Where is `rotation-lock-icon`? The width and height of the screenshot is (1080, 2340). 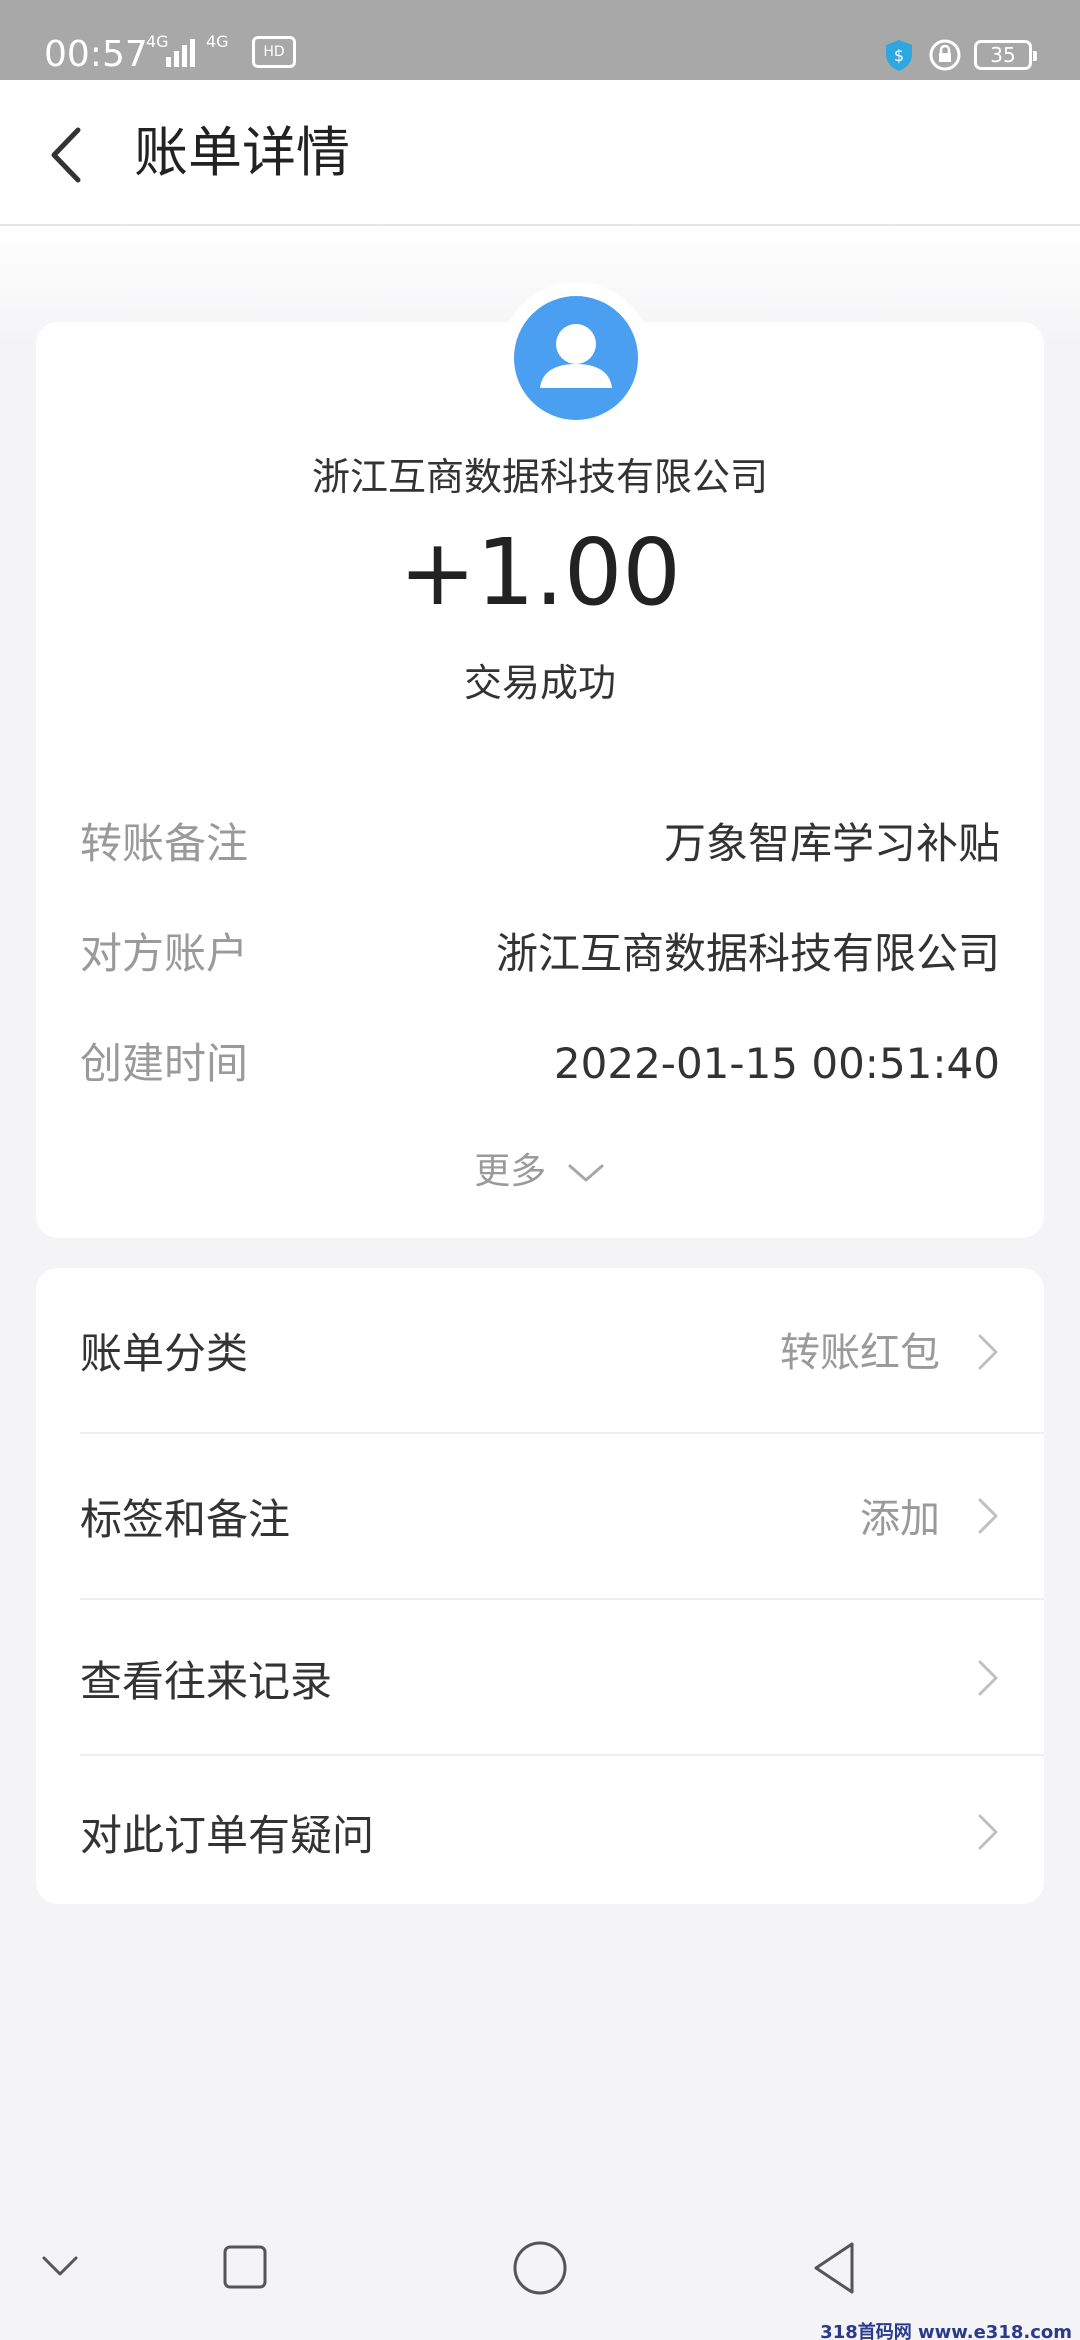
rotation-lock-icon is located at coordinates (945, 55).